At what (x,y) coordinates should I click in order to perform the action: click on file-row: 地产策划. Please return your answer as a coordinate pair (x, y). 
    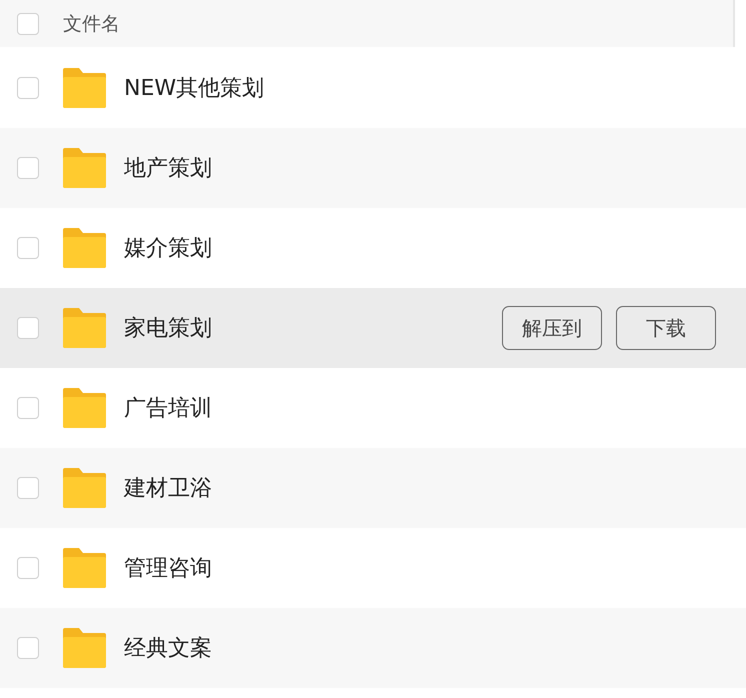
    Looking at the image, I should click on (373, 168).